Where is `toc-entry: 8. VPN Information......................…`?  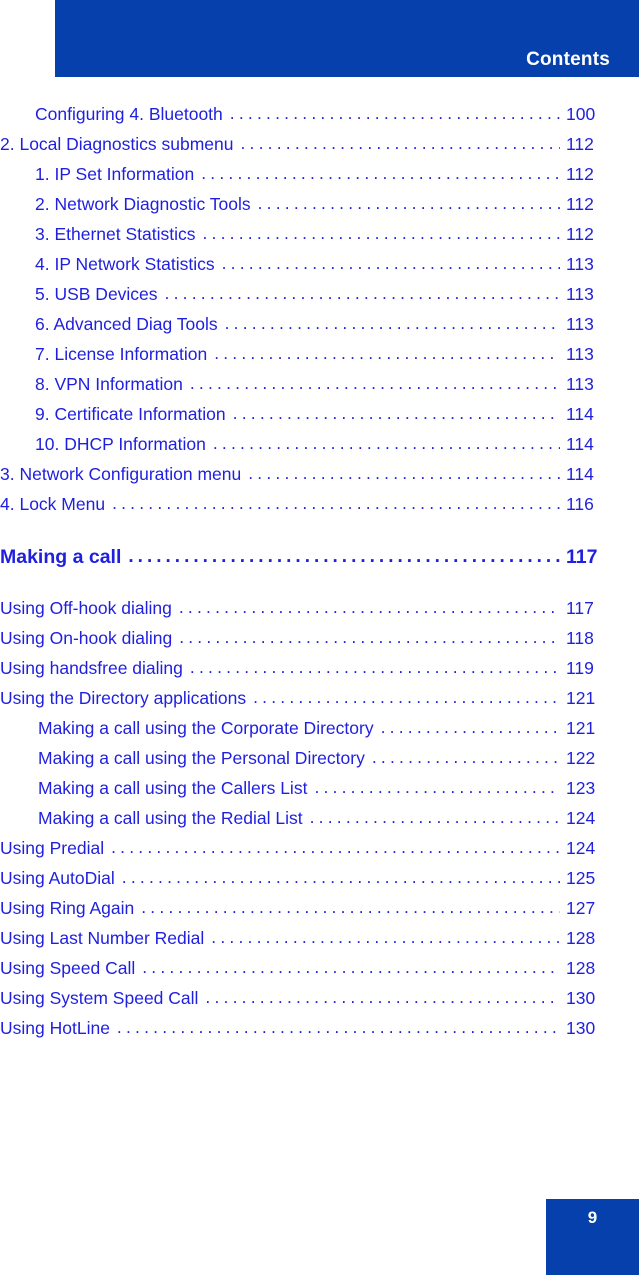
toc-entry: 8. VPN Information......................… is located at coordinates (319, 389).